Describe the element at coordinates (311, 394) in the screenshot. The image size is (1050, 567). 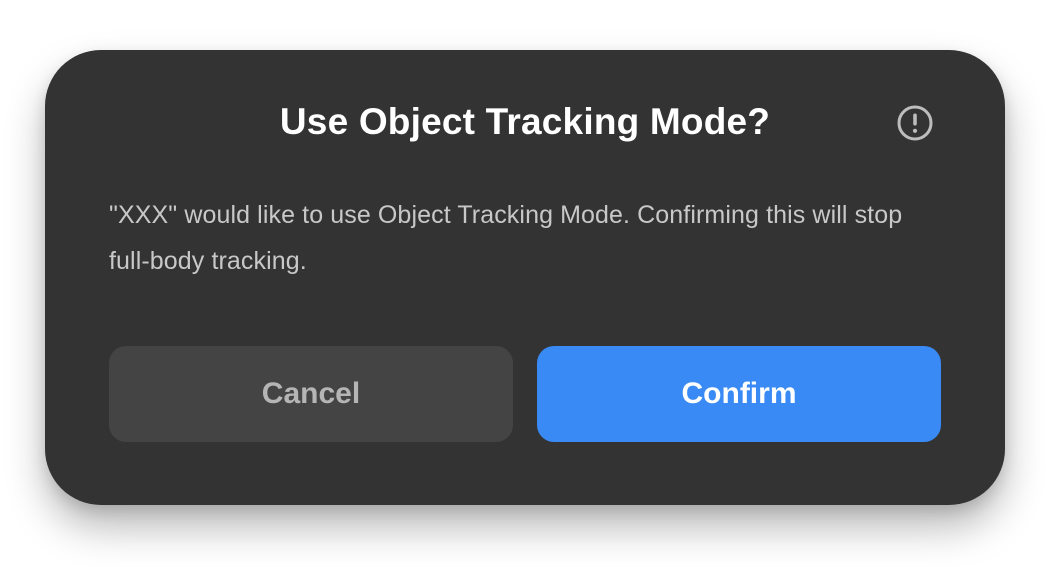
I see `cancel-button: Cancel` at that location.